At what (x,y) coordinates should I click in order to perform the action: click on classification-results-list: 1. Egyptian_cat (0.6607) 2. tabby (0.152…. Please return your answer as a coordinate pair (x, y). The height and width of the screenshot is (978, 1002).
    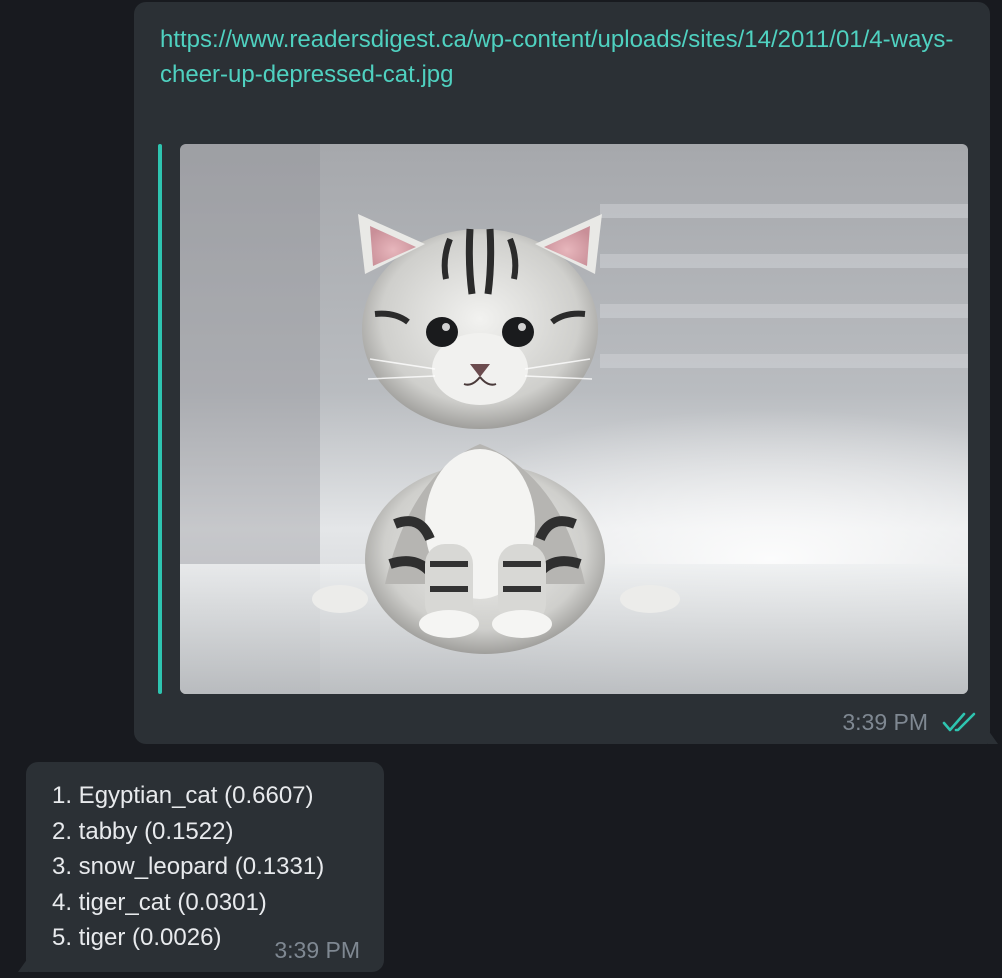
    Looking at the image, I should click on (188, 867).